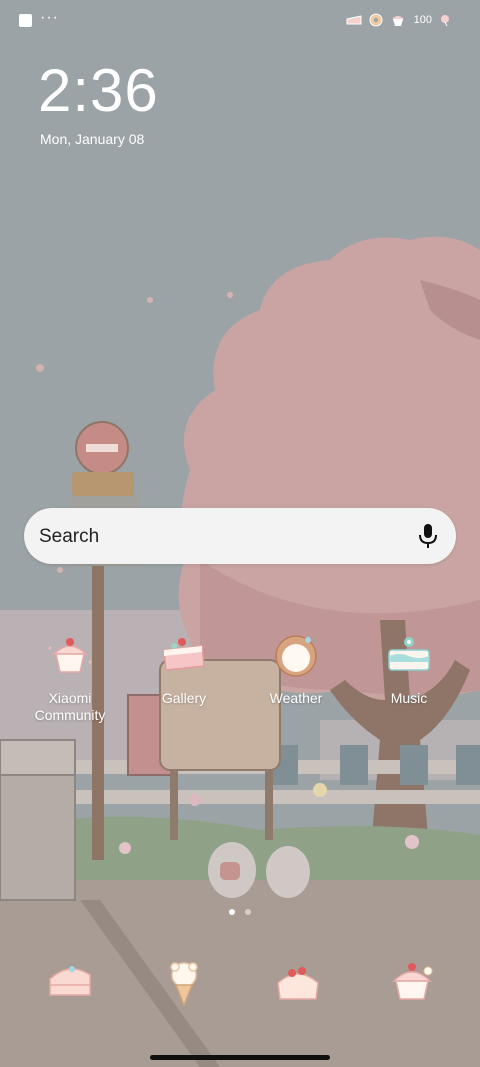 The height and width of the screenshot is (1067, 480). Describe the element at coordinates (240, 536) in the screenshot. I see `search-bar: Search` at that location.